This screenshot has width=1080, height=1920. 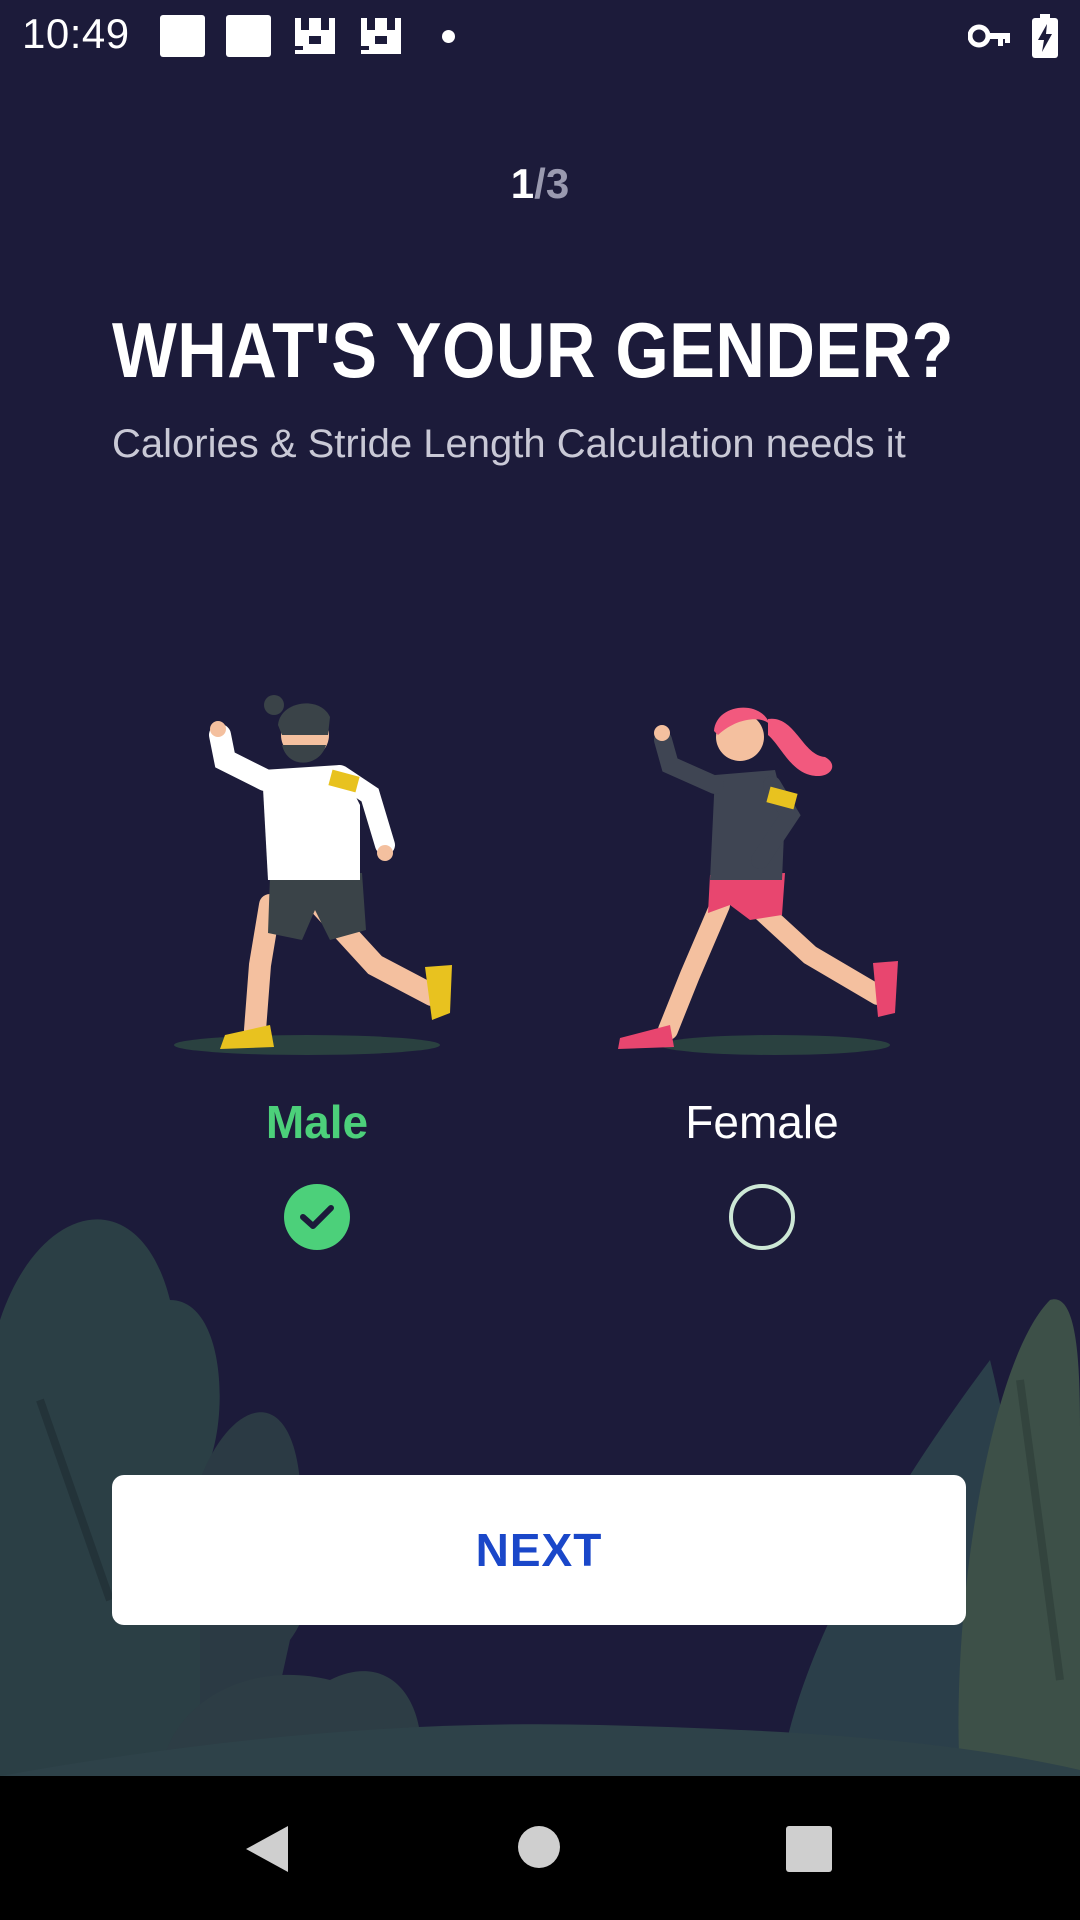 I want to click on option-male-label: Male, so click(x=317, y=1122).